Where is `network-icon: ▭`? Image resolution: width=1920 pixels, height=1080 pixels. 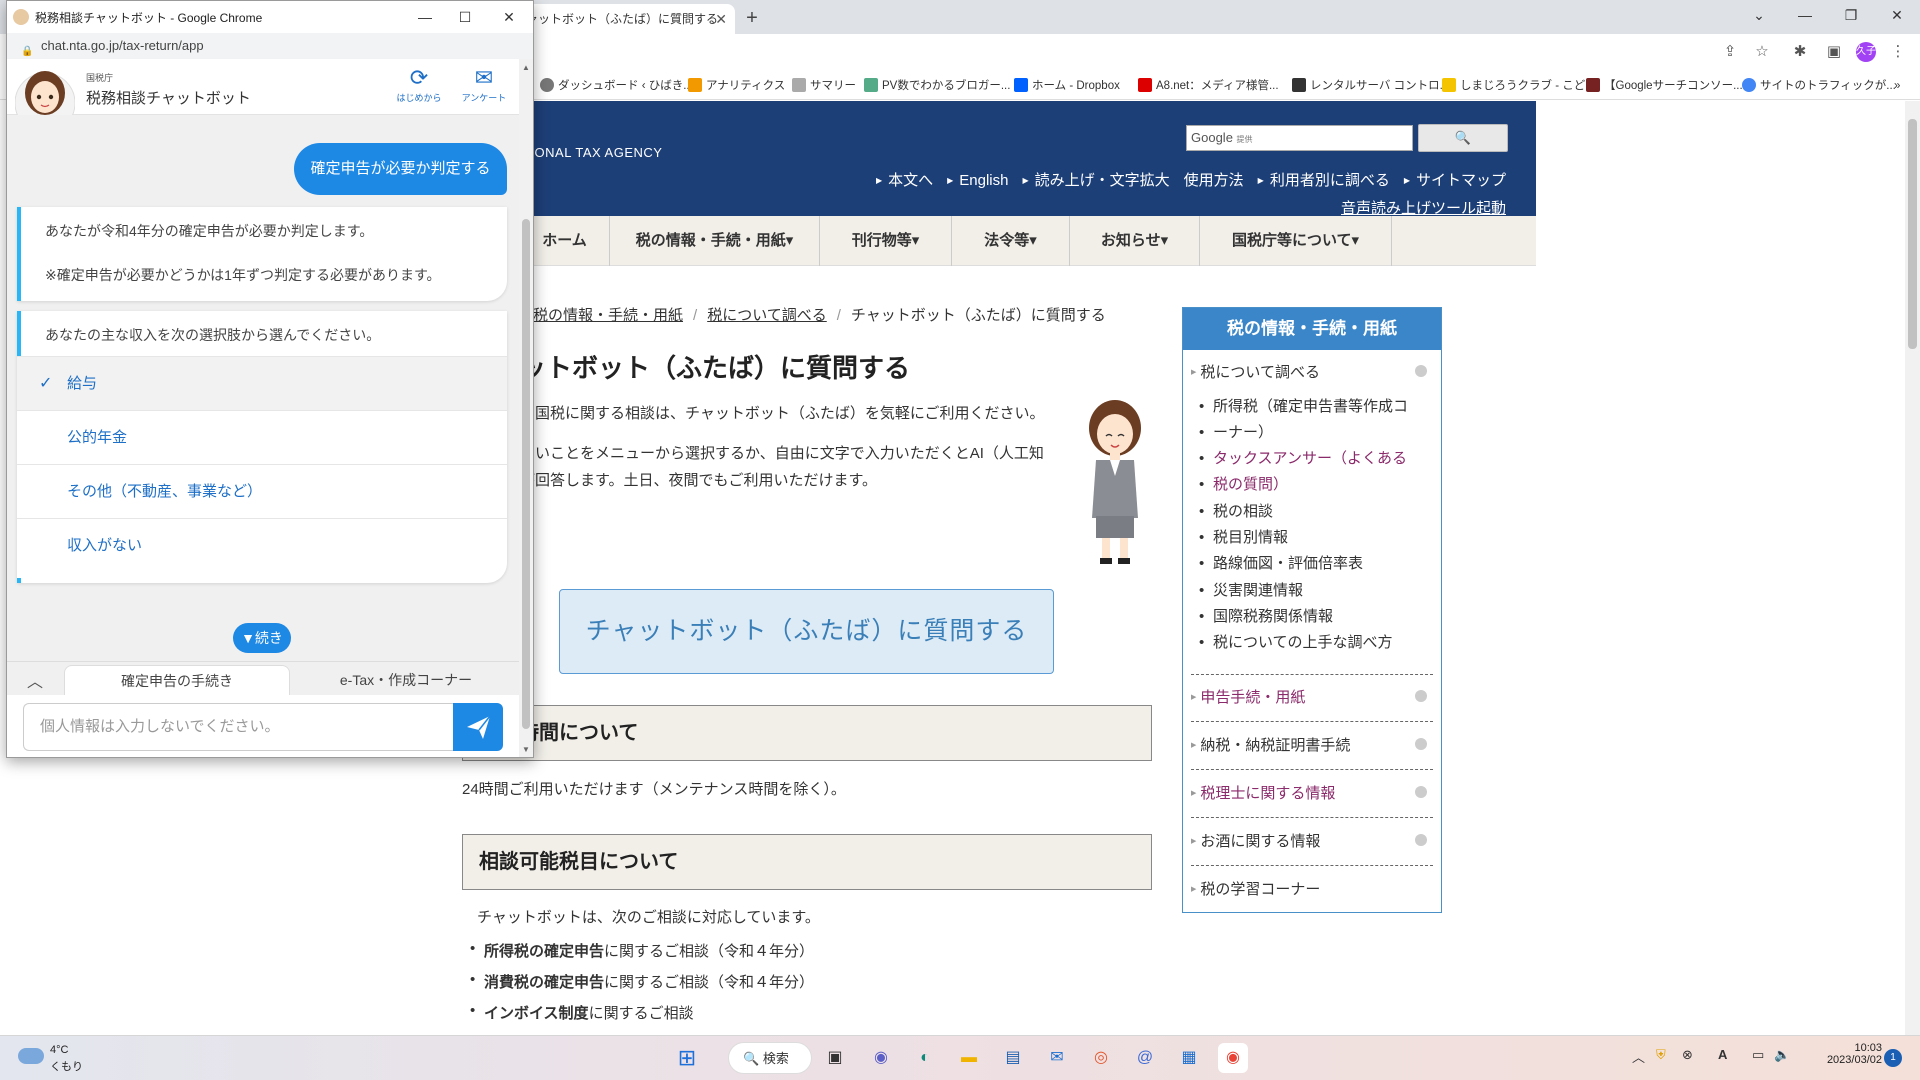 network-icon: ▭ is located at coordinates (1758, 1055).